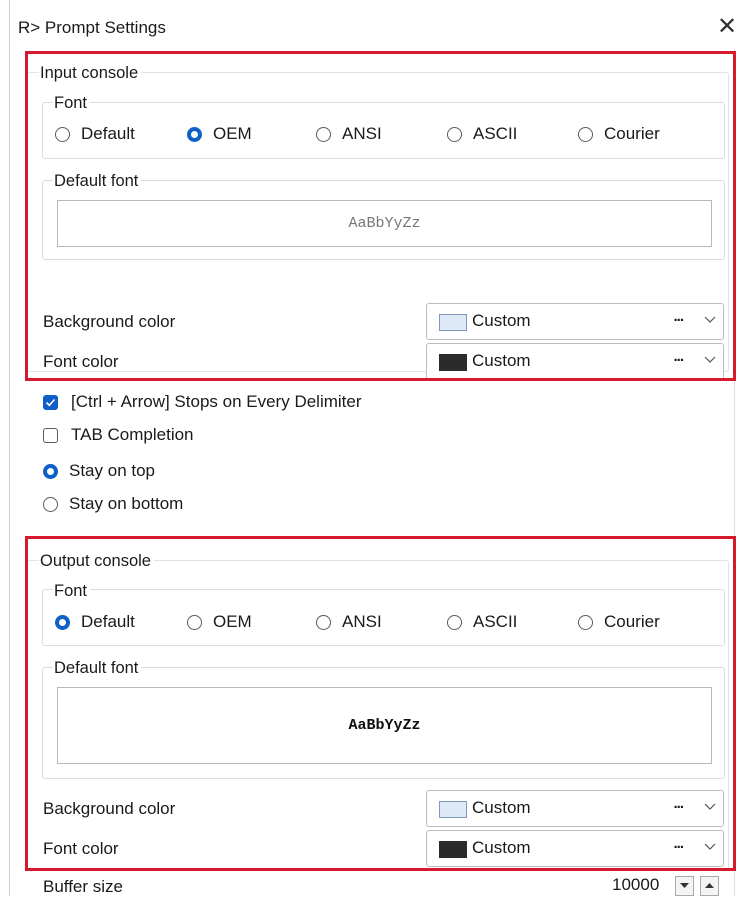 Image resolution: width=742 pixels, height=897 pixels. What do you see at coordinates (109, 321) in the screenshot?
I see `input-background-color-label: Background color` at bounding box center [109, 321].